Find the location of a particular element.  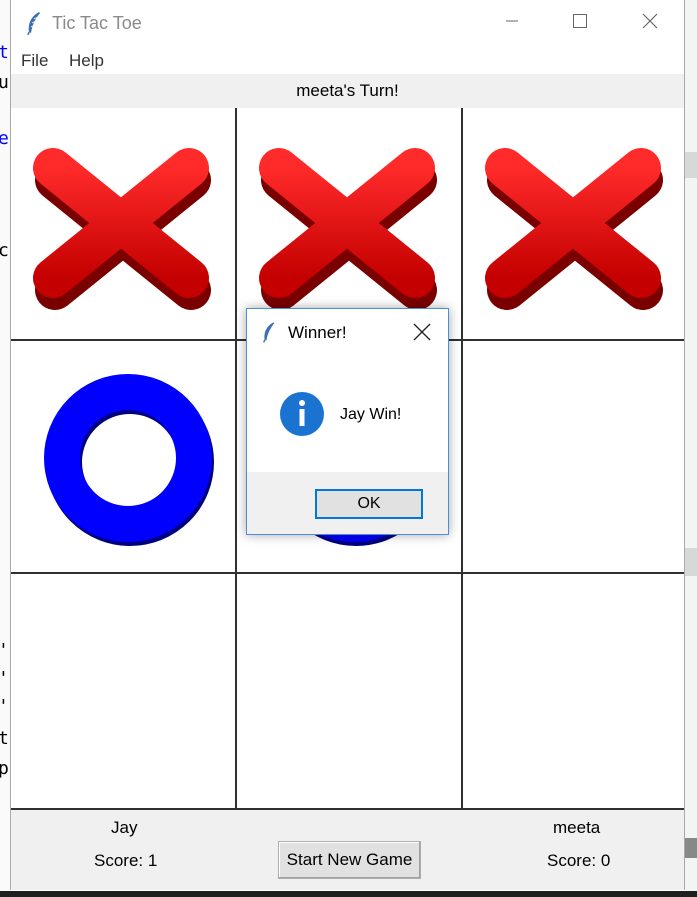

maximize-button is located at coordinates (580, 23).